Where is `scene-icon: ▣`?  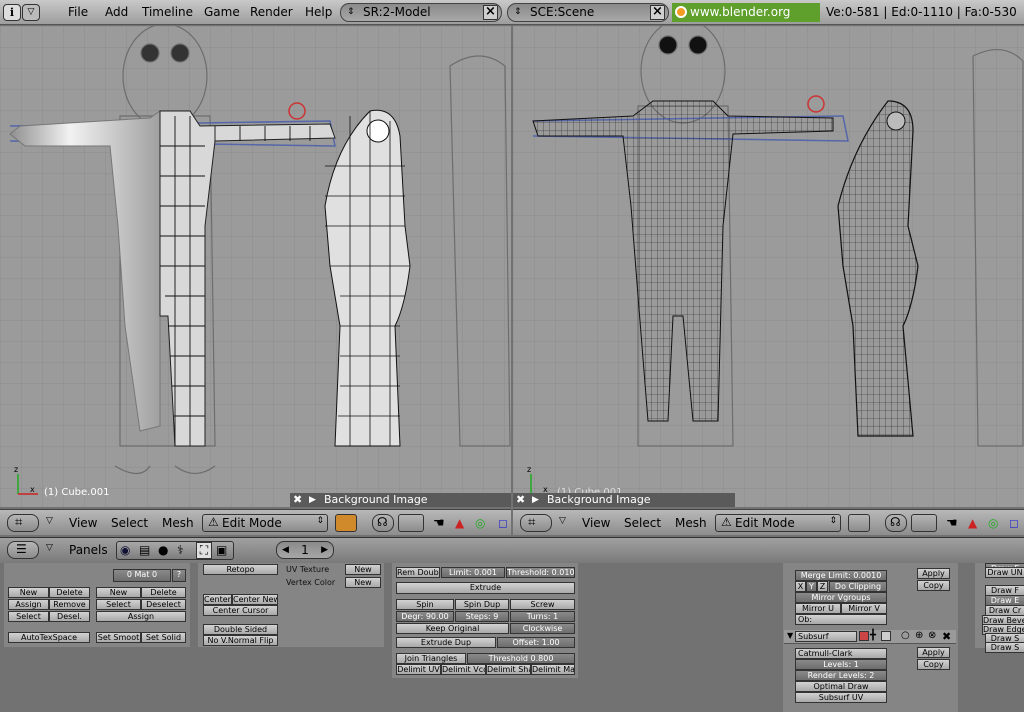 scene-icon: ▣ is located at coordinates (221, 550).